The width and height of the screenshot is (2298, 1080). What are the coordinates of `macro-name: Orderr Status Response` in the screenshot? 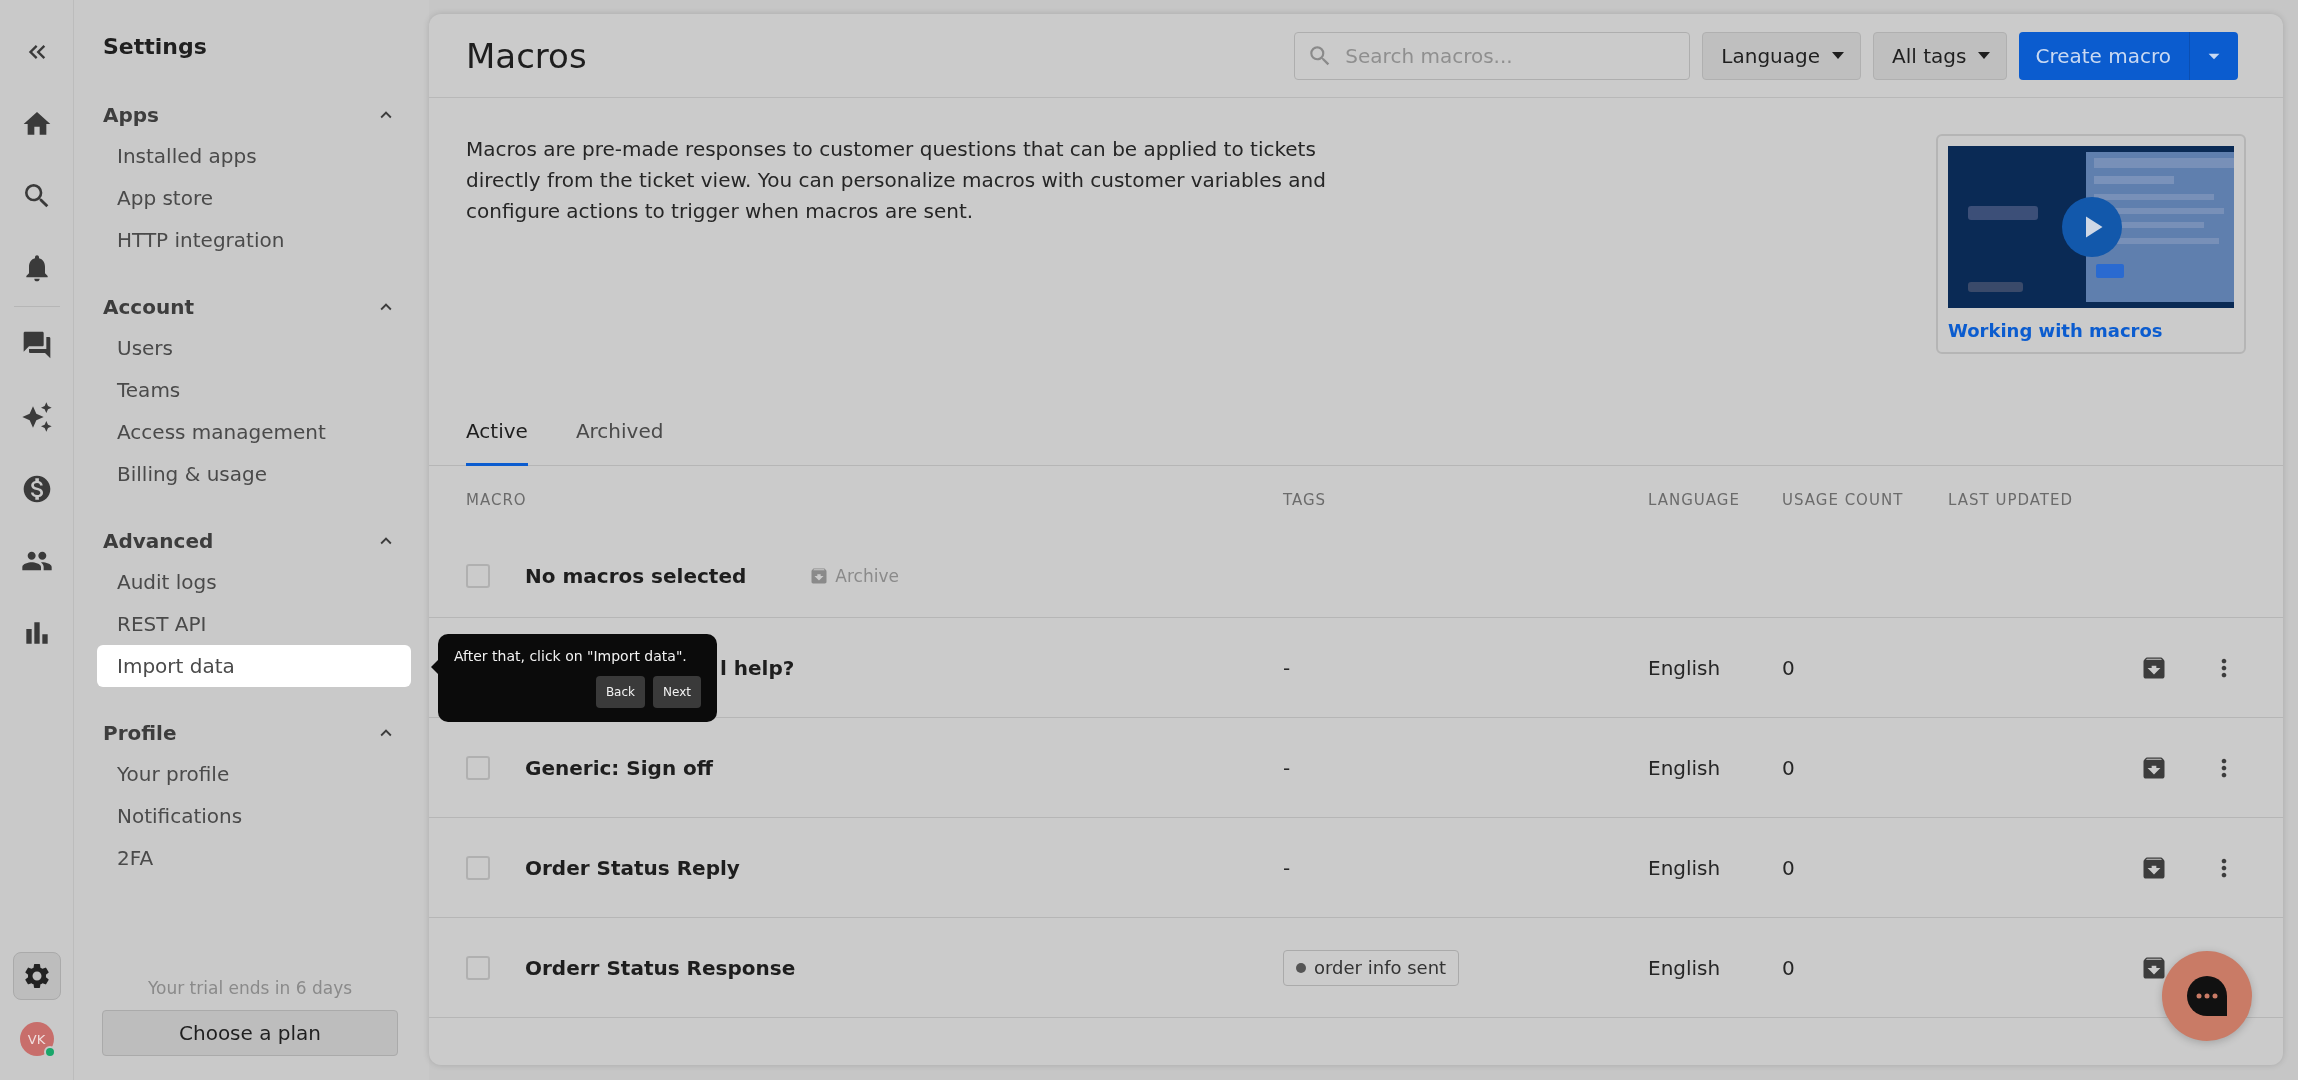 It's located at (660, 967).